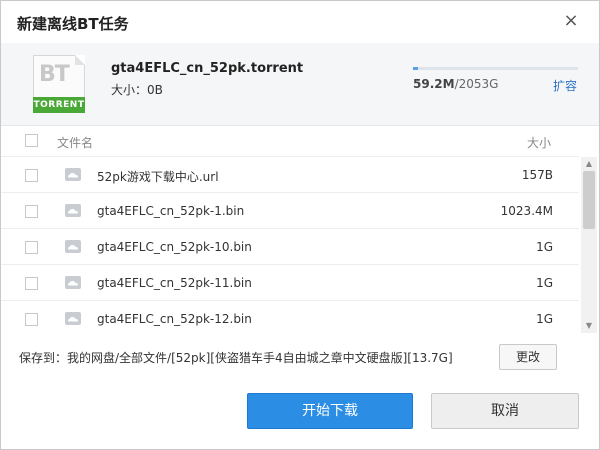  I want to click on file-size: 1023.4M, so click(526, 211).